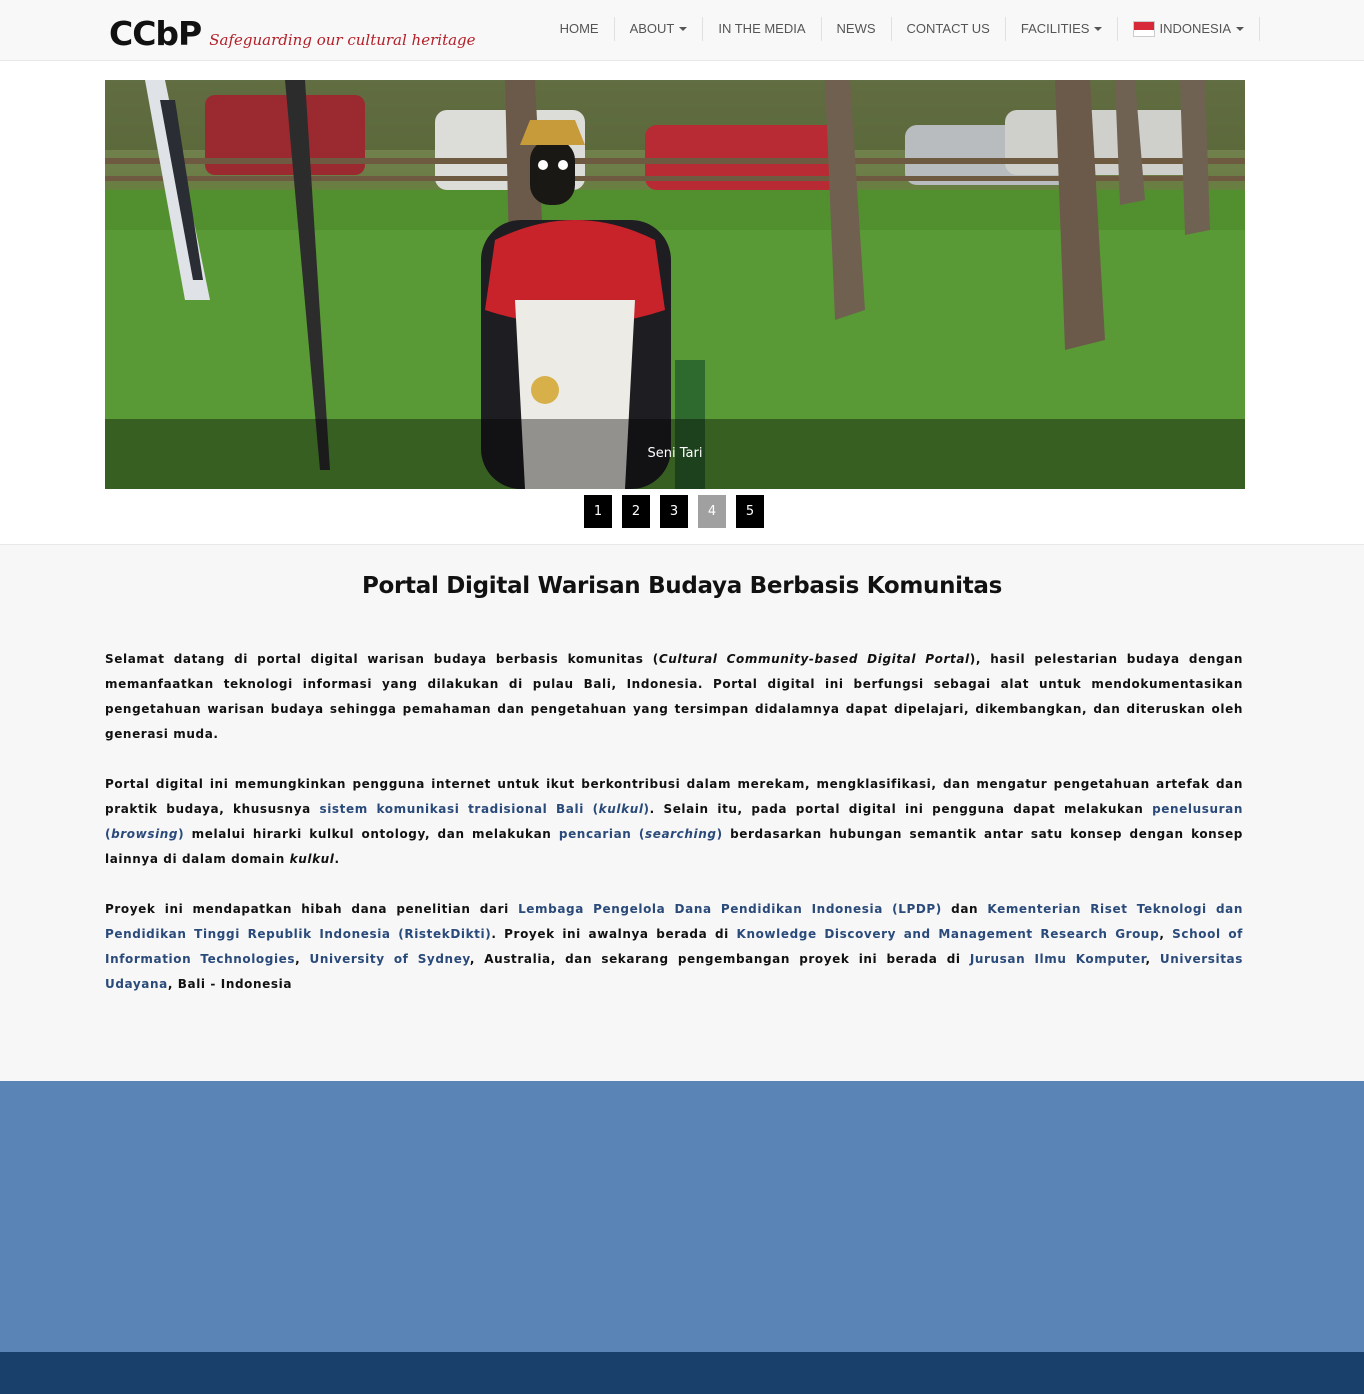 Image resolution: width=1364 pixels, height=1394 pixels. What do you see at coordinates (155, 33) in the screenshot?
I see `brand-name: CCbP` at bounding box center [155, 33].